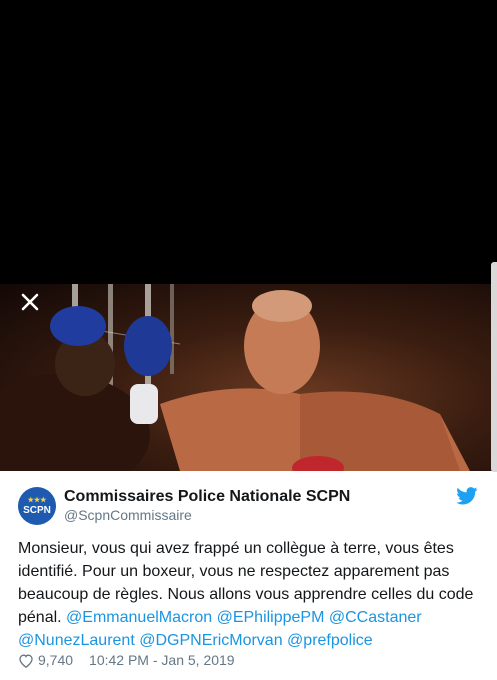 Image resolution: width=497 pixels, height=680 pixels. What do you see at coordinates (467, 496) in the screenshot?
I see `twitter-bird-icon` at bounding box center [467, 496].